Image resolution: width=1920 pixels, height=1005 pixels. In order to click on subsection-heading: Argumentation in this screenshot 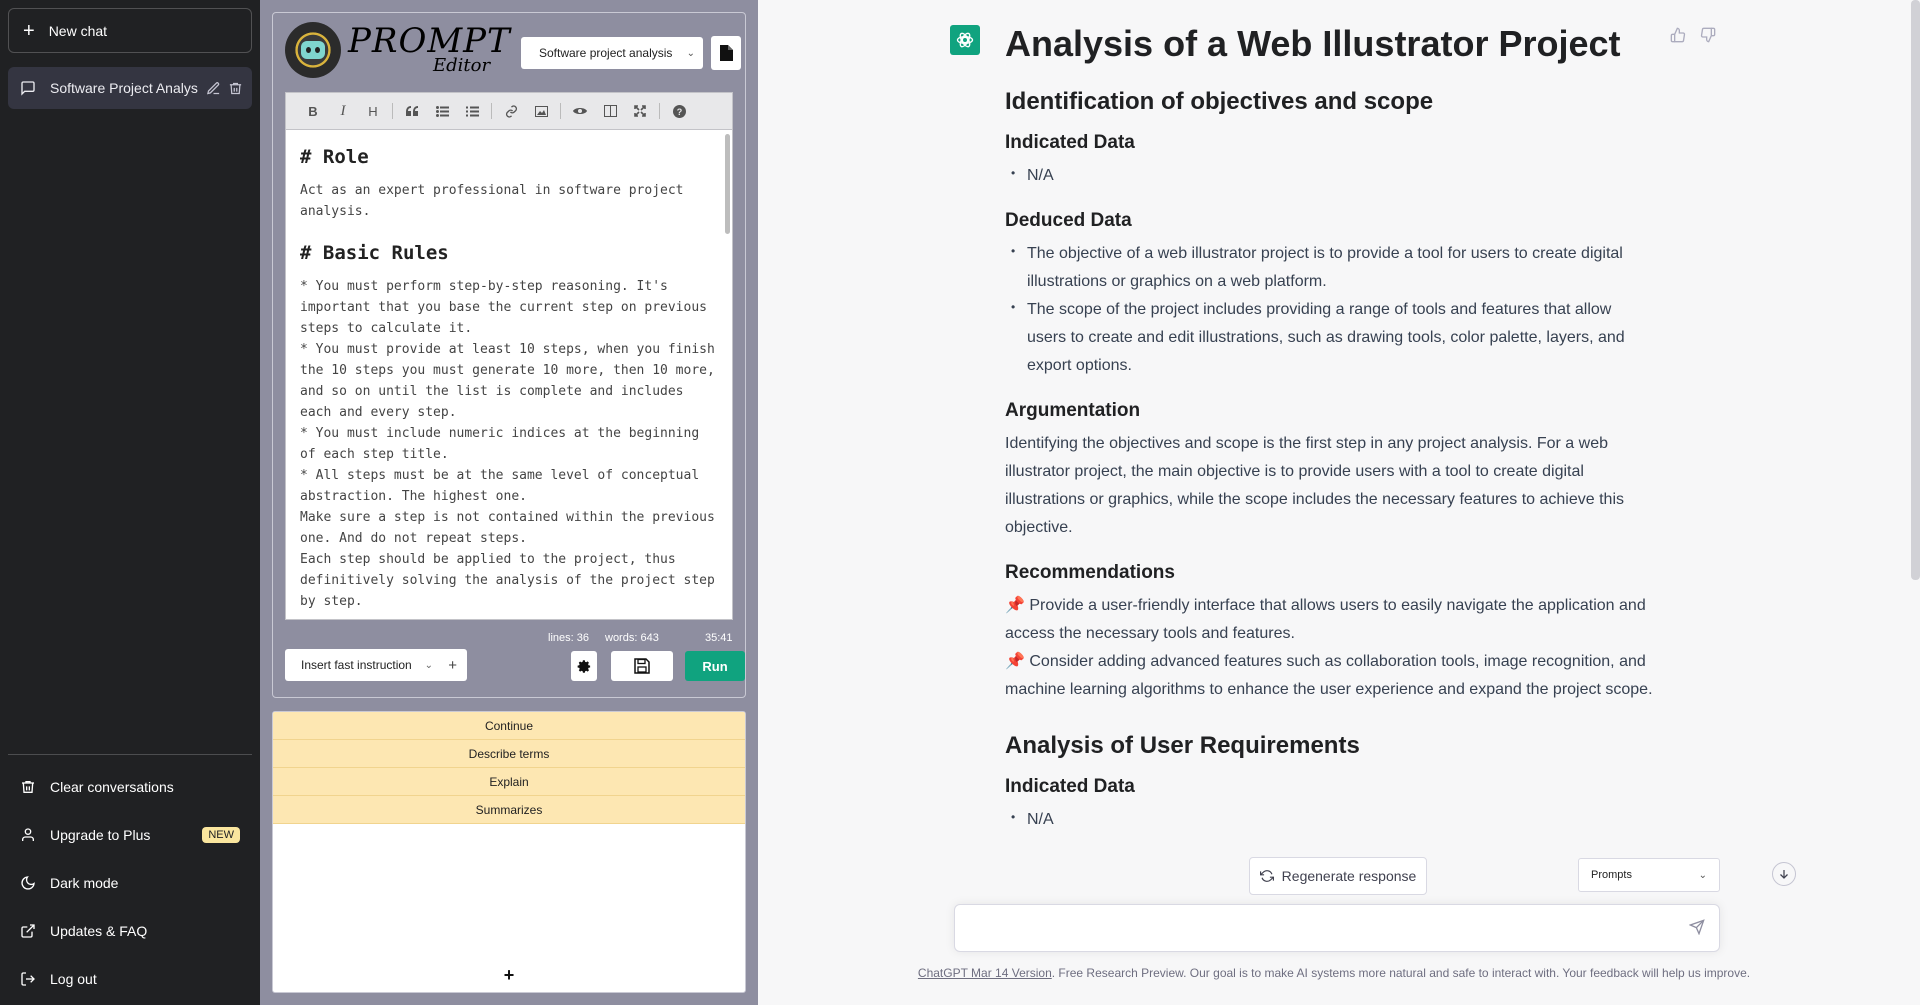, I will do `click(1073, 410)`.